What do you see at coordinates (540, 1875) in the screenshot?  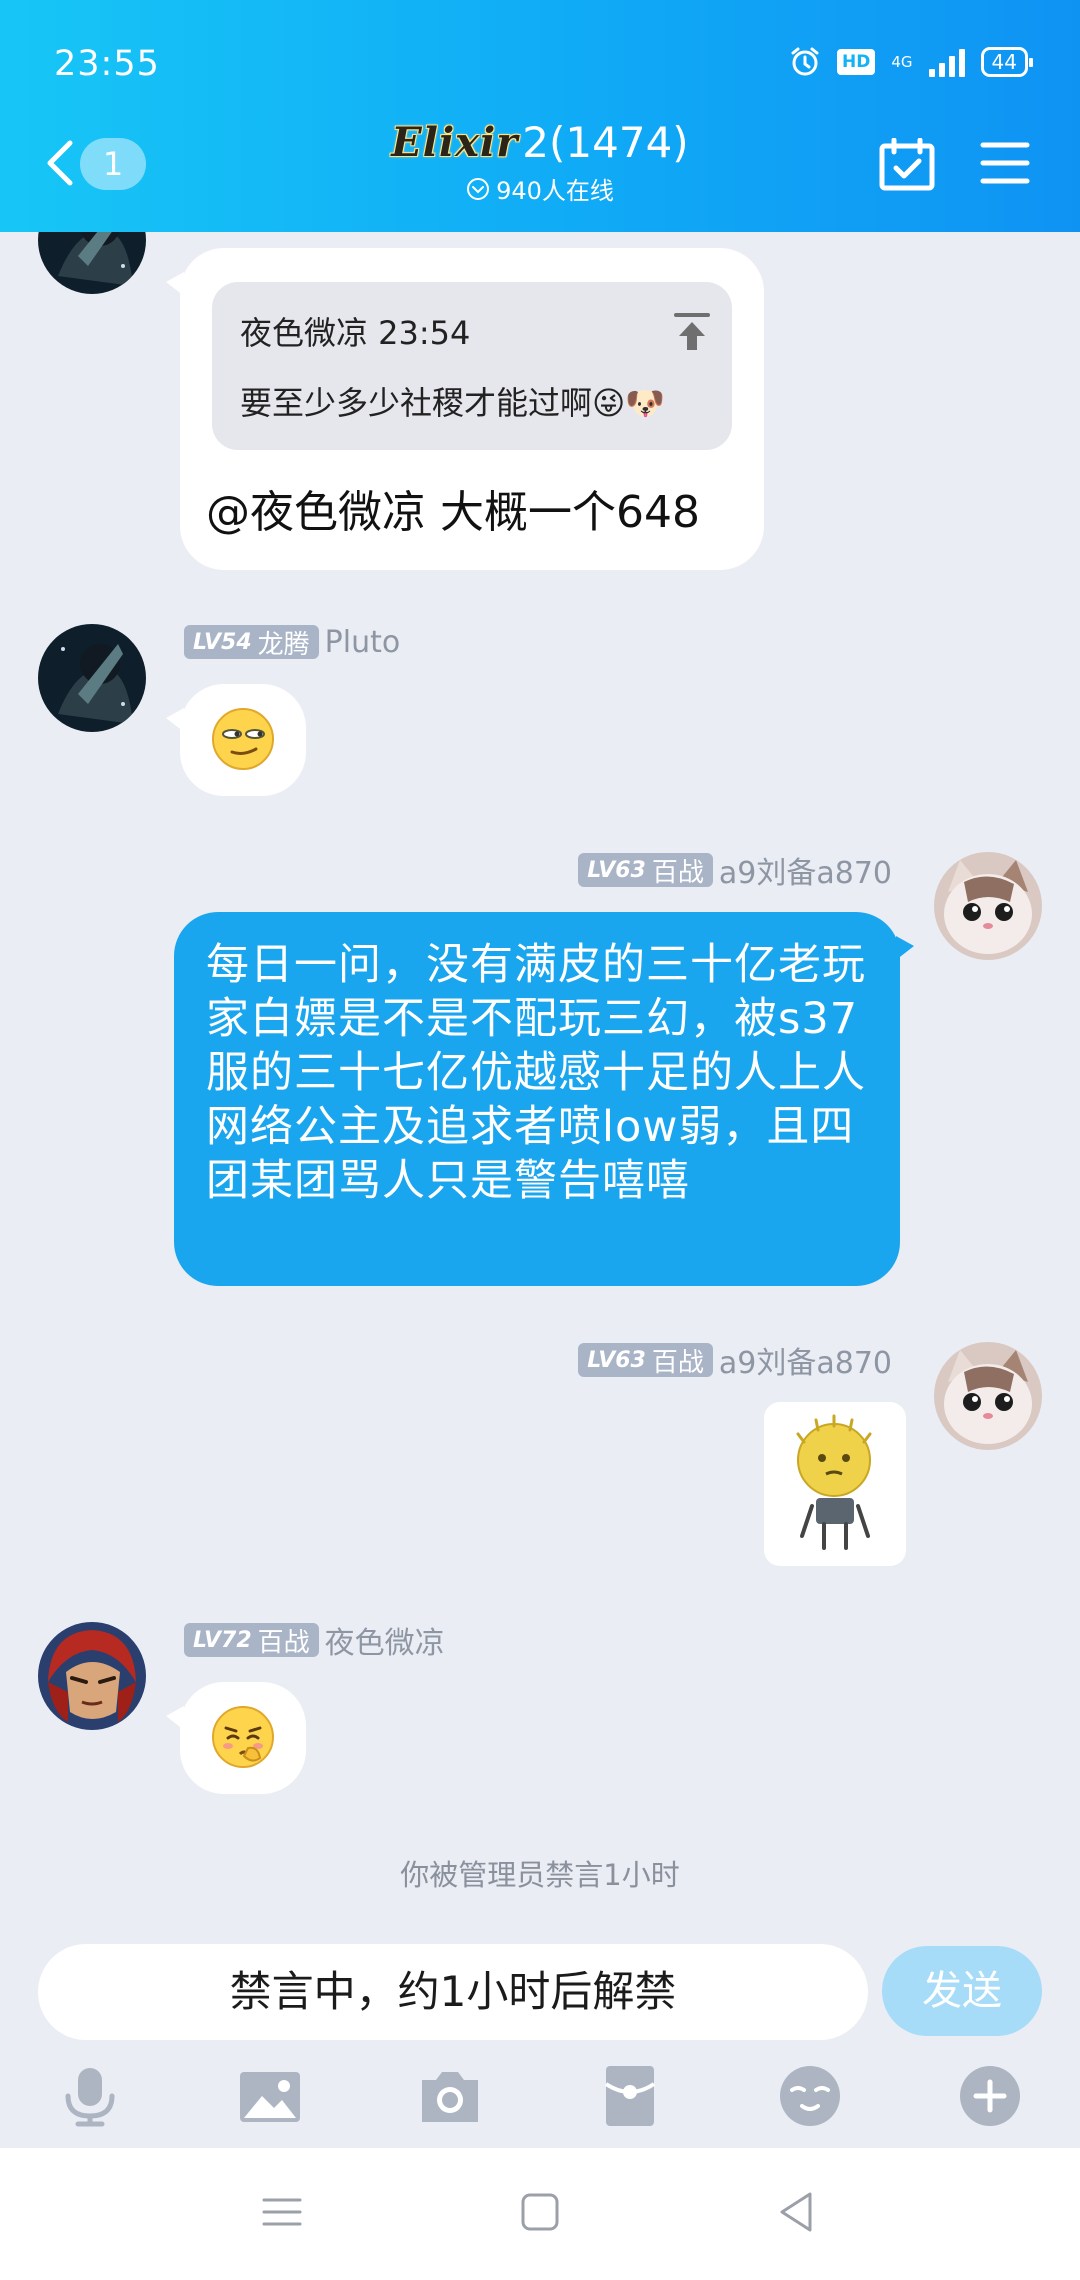 I see `mute-notice: 你被管理员禁言1小时` at bounding box center [540, 1875].